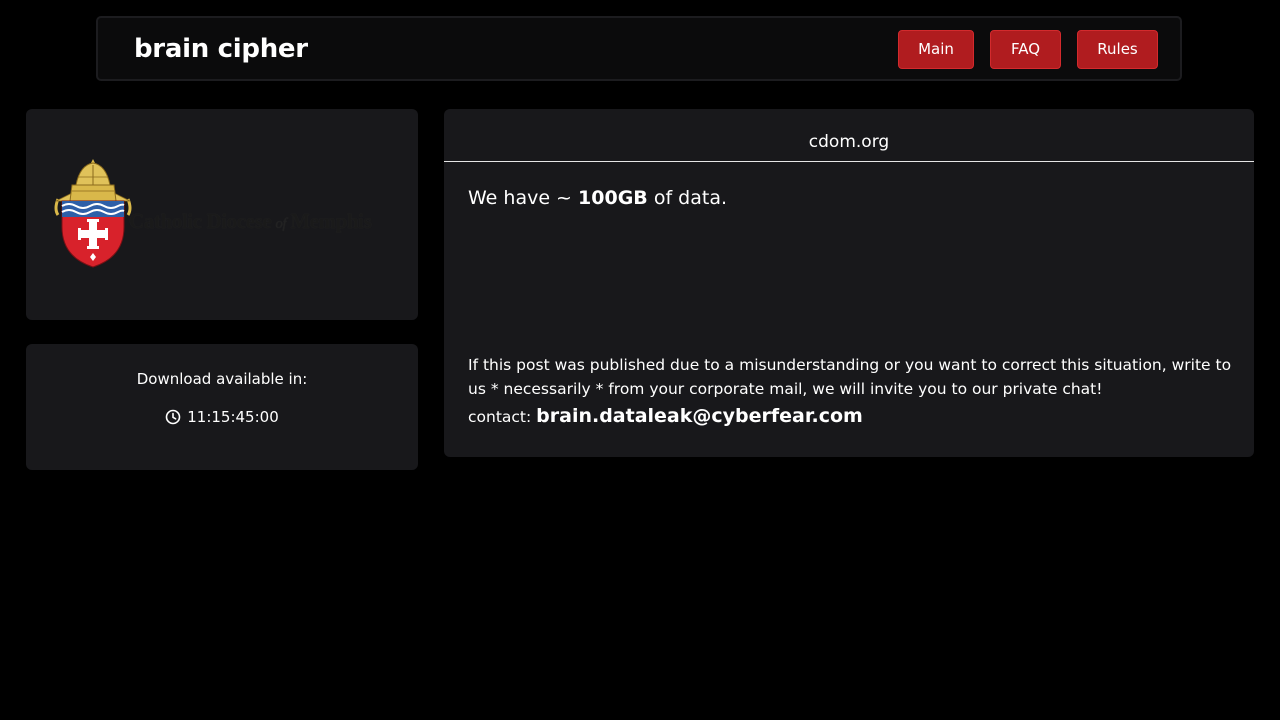 The height and width of the screenshot is (720, 1280). I want to click on contact-email: brain.dataleak@cyberfear.com, so click(699, 416).